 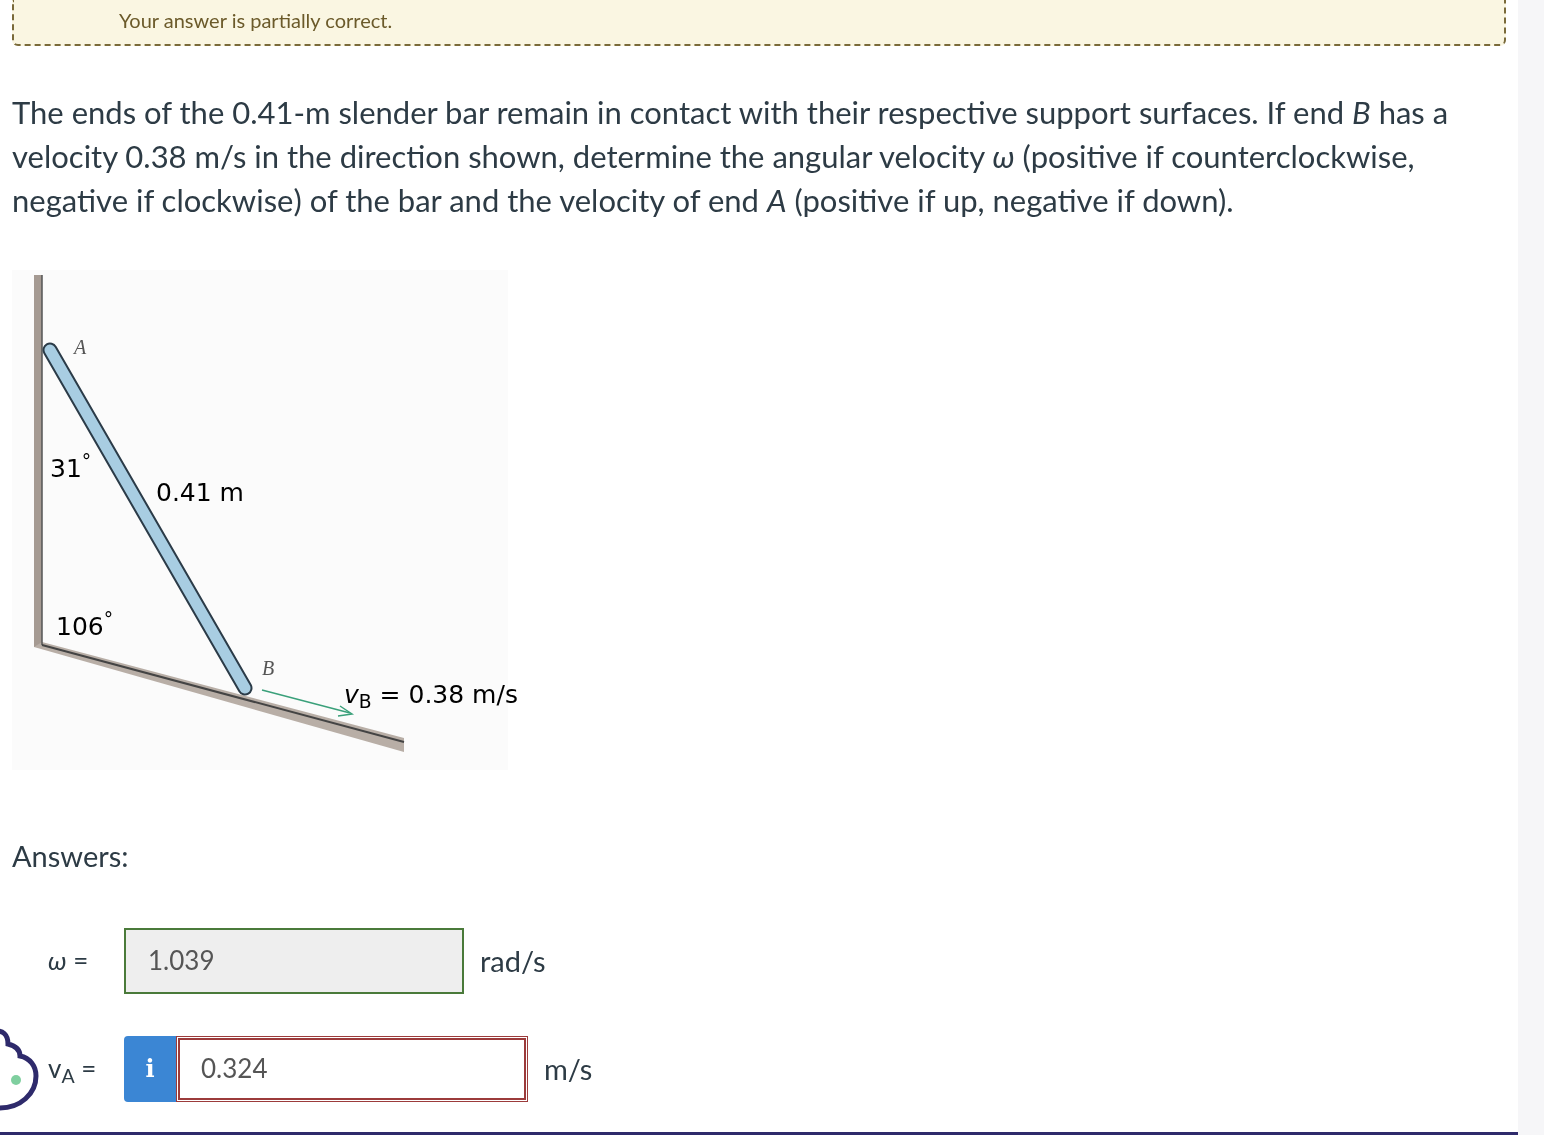 I want to click on answer-field: 1.039, so click(x=294, y=960).